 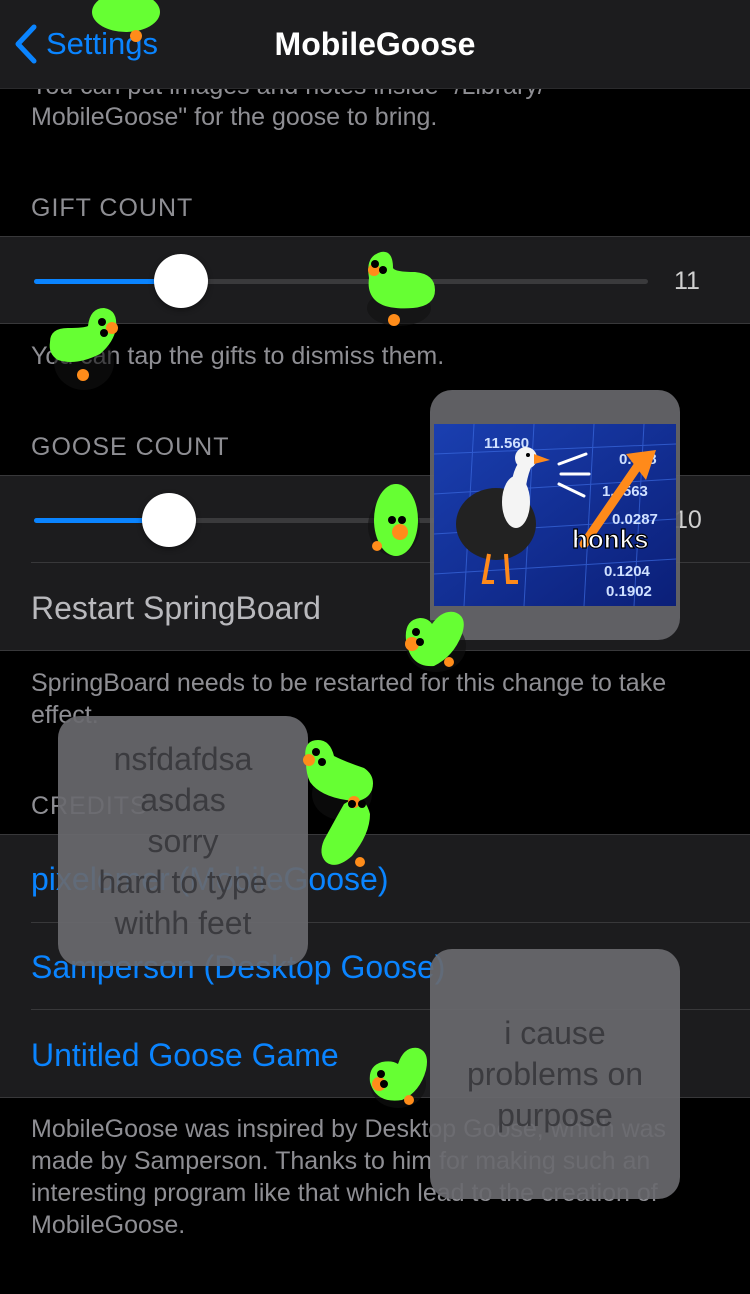 I want to click on note-line: sorry, so click(x=183, y=840).